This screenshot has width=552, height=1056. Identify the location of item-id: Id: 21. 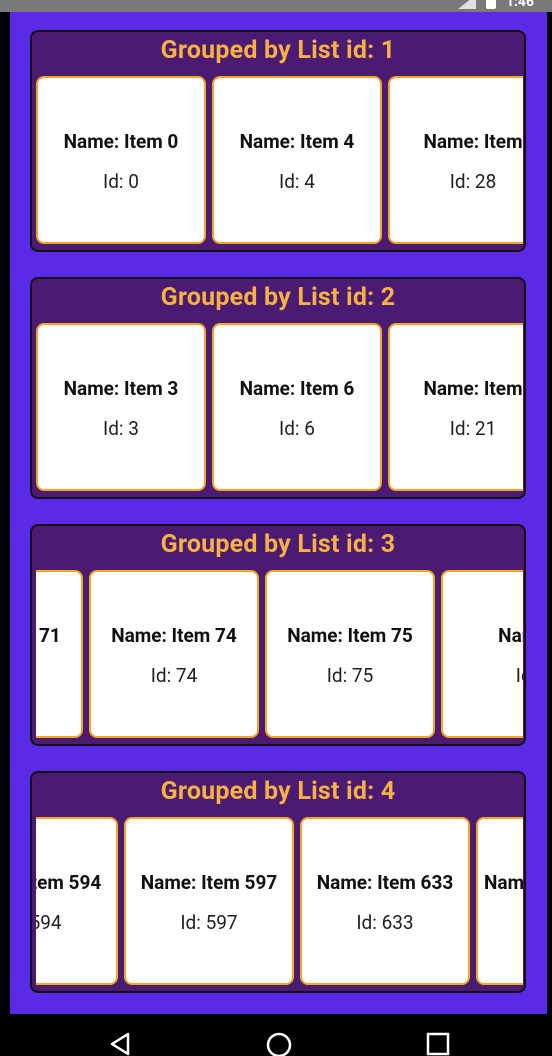
(473, 428).